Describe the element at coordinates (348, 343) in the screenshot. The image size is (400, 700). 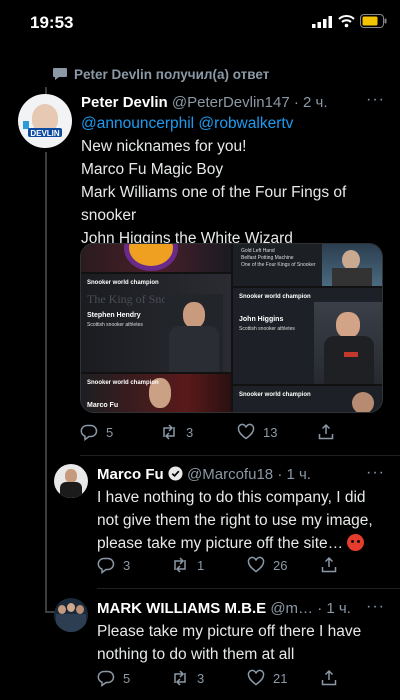
I see `higgins-photo` at that location.